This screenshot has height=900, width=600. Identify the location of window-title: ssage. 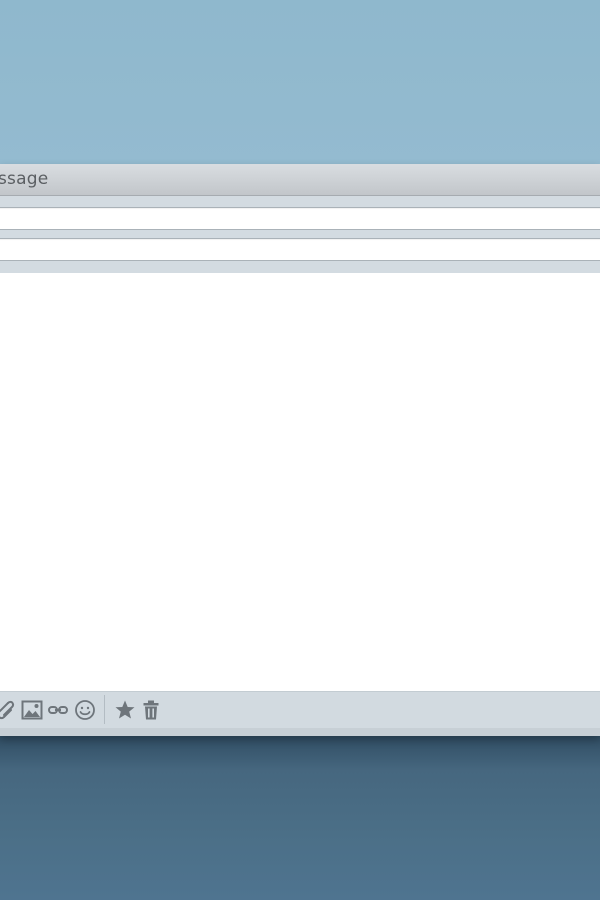
(24, 179).